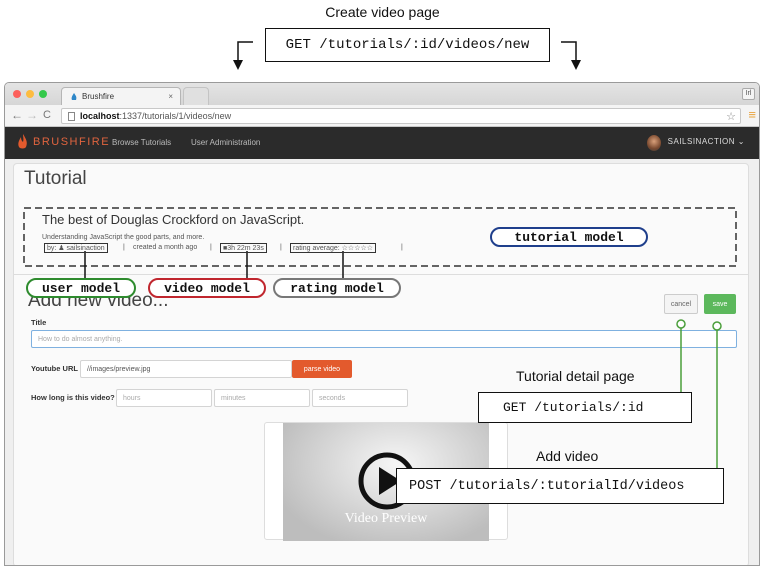  What do you see at coordinates (332, 398) in the screenshot?
I see `seconds-placeholder: seconds` at bounding box center [332, 398].